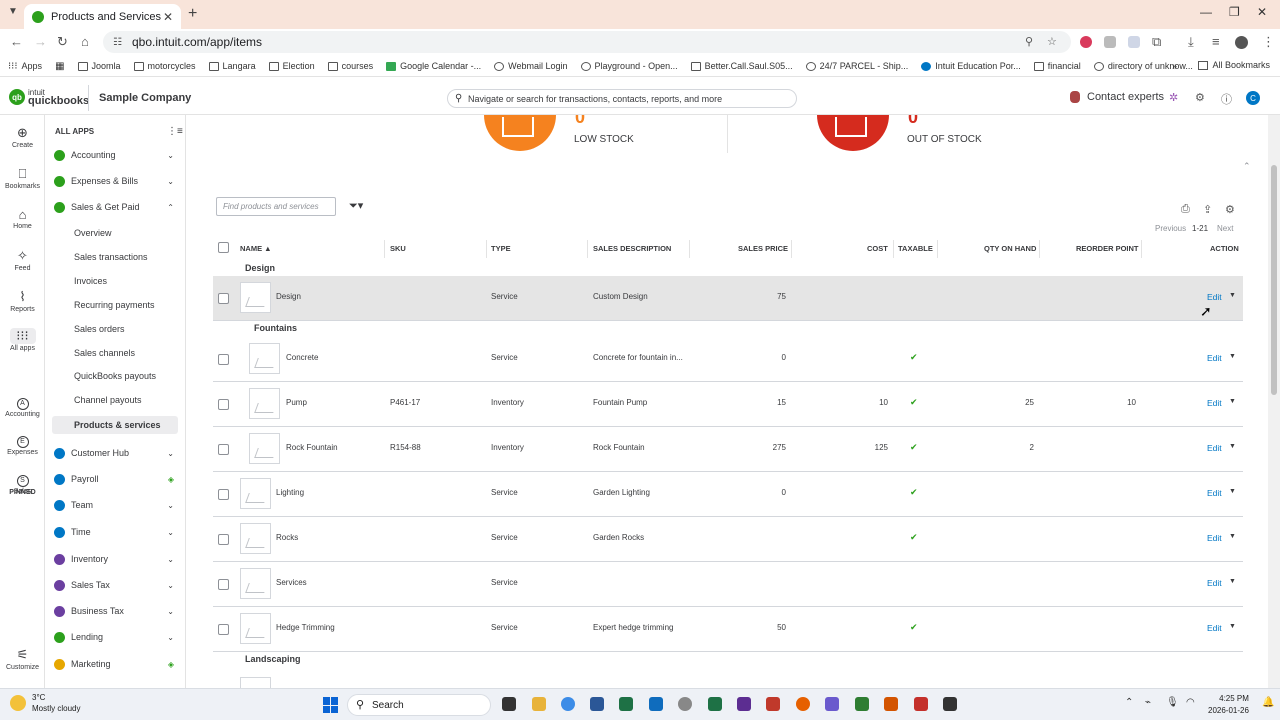  I want to click on rail-all-apps: ⁝⁝⁝ All apps, so click(22, 340).